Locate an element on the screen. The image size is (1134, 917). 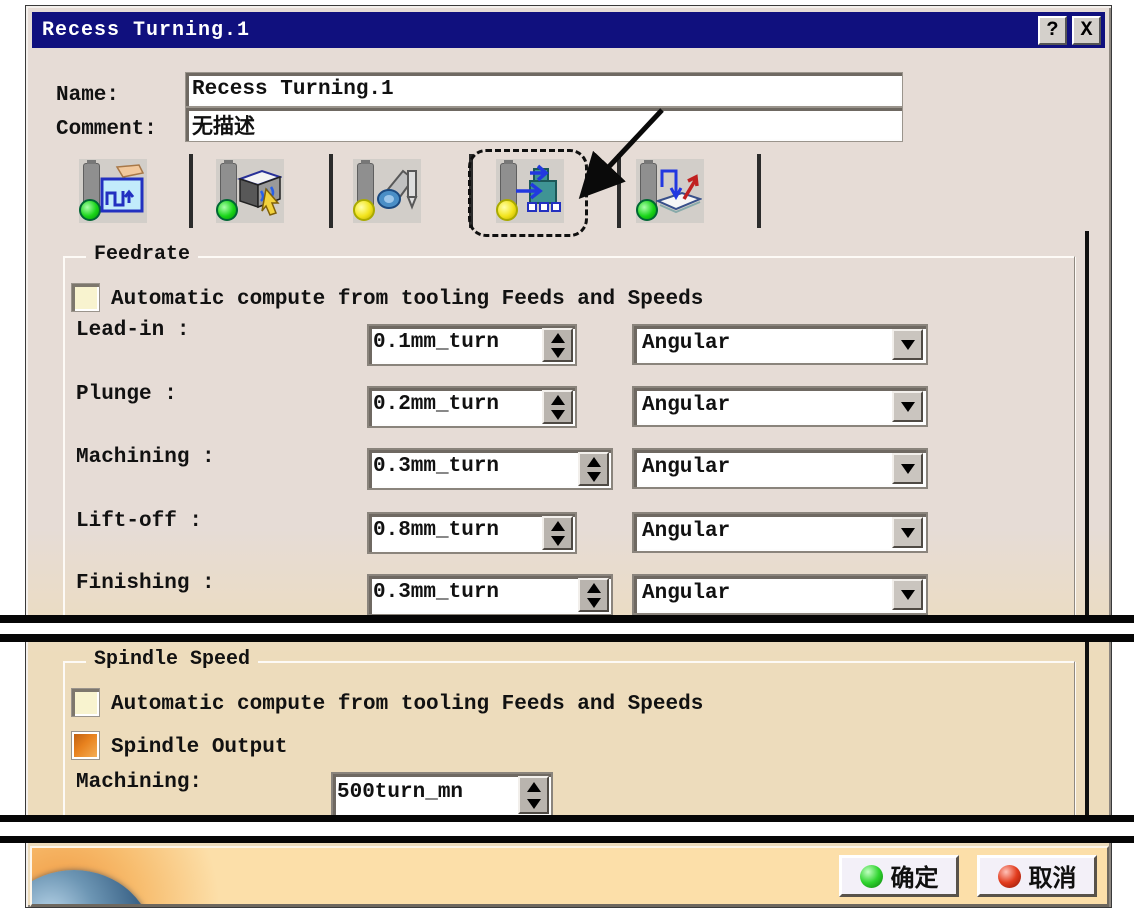
leadin-value-spinner: 0.1mm_turn is located at coordinates (472, 345).